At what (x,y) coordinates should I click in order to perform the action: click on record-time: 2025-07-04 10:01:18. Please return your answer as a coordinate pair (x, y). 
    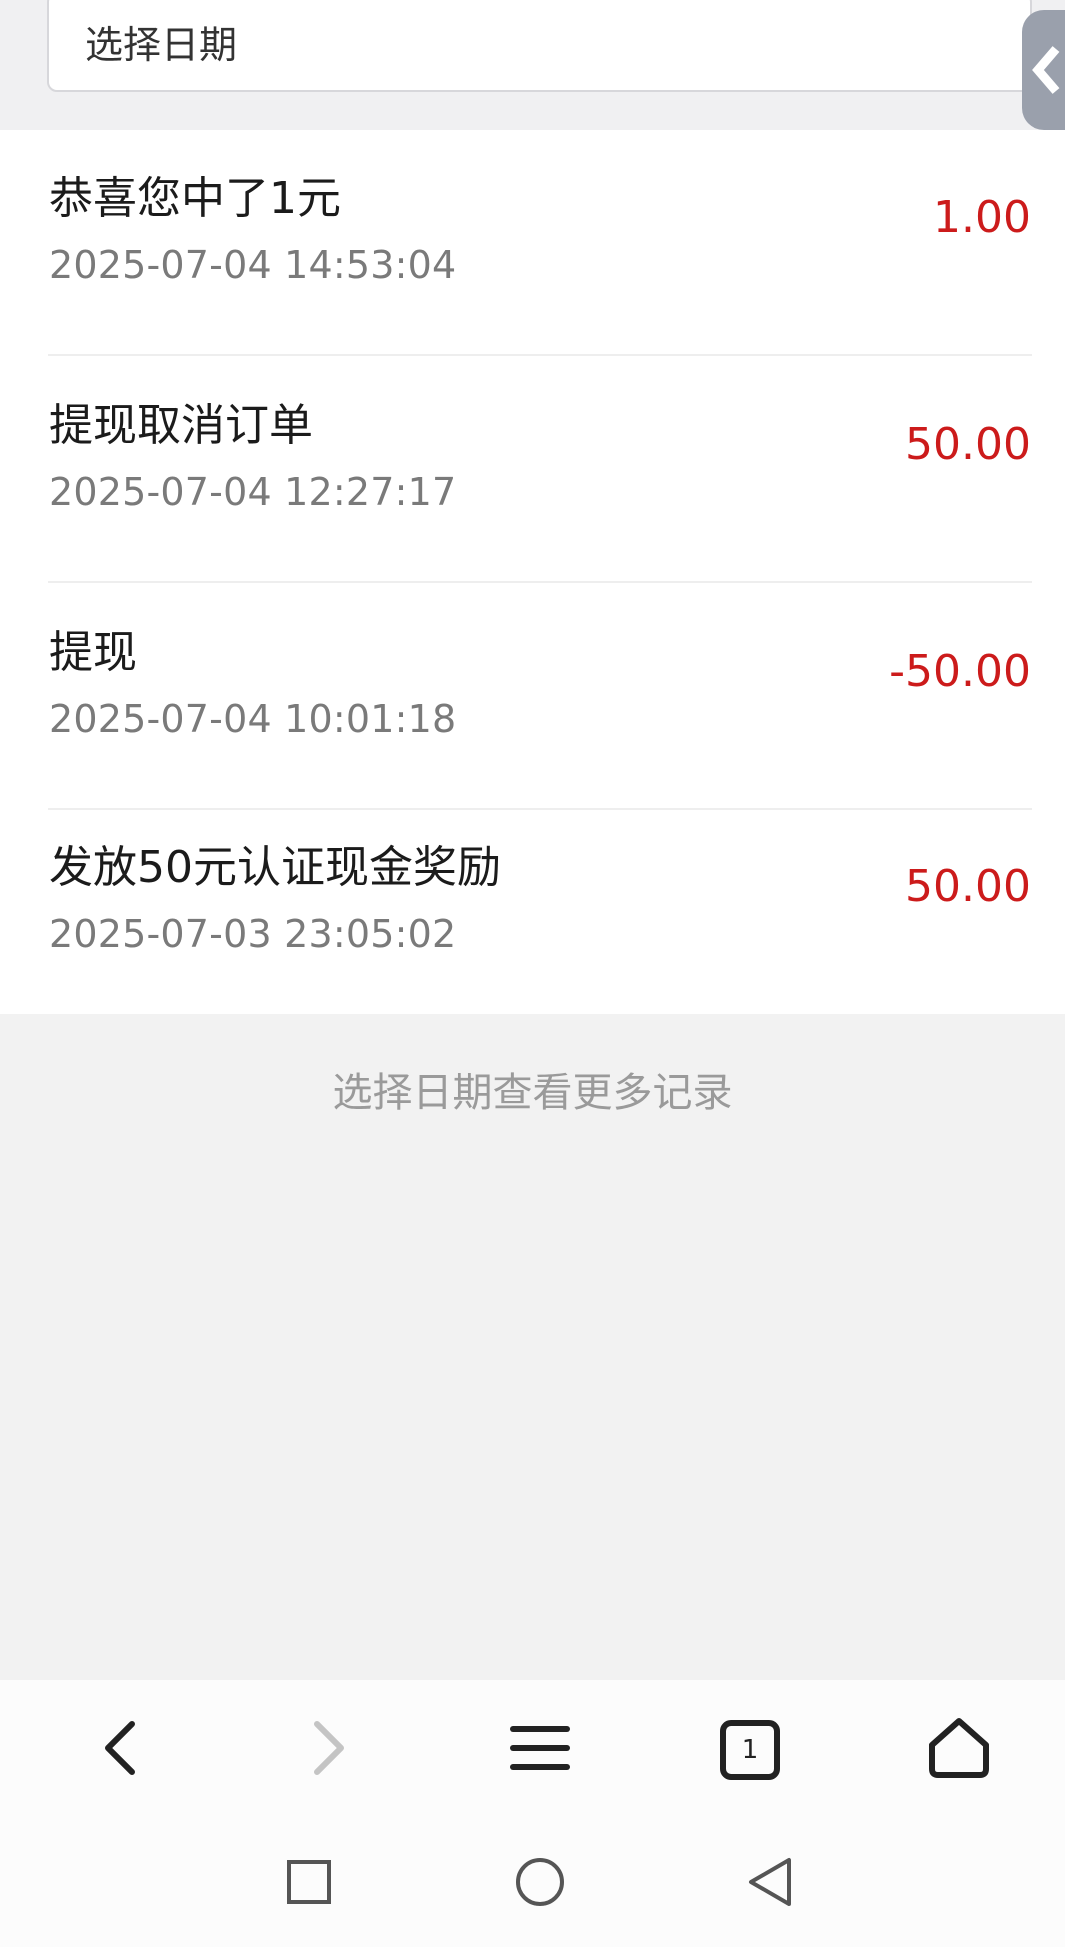
    Looking at the image, I should click on (253, 719).